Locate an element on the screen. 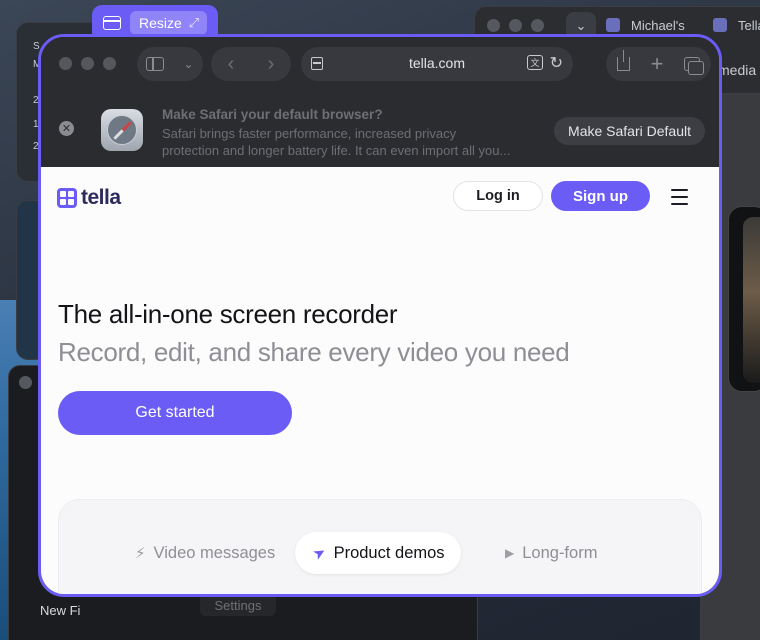  tab-product-demos: ➤ Product demos is located at coordinates (378, 553).